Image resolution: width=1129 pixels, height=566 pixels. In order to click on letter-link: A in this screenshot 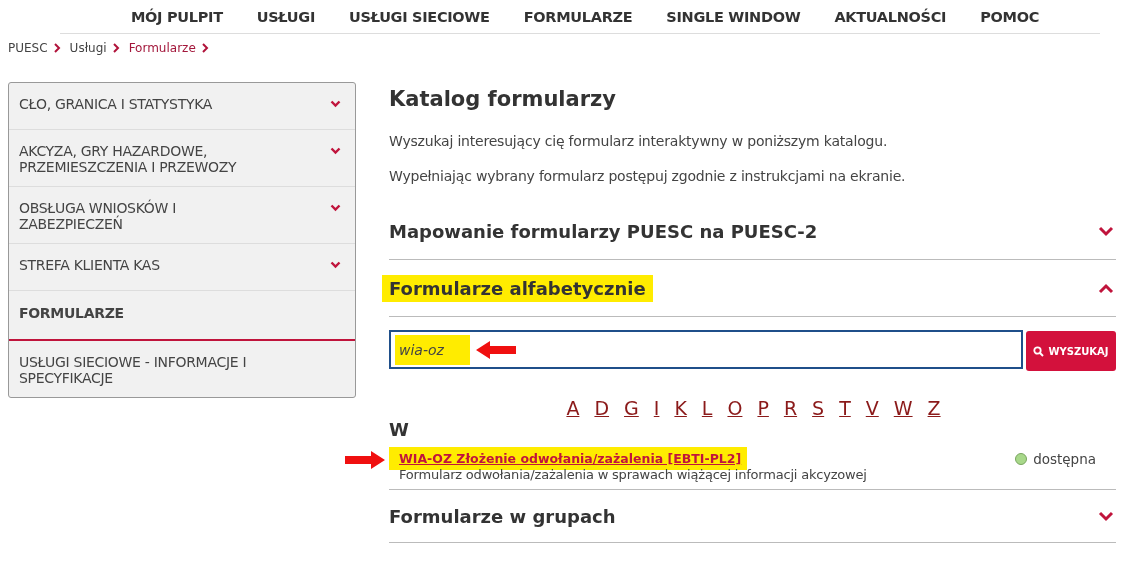, I will do `click(573, 408)`.